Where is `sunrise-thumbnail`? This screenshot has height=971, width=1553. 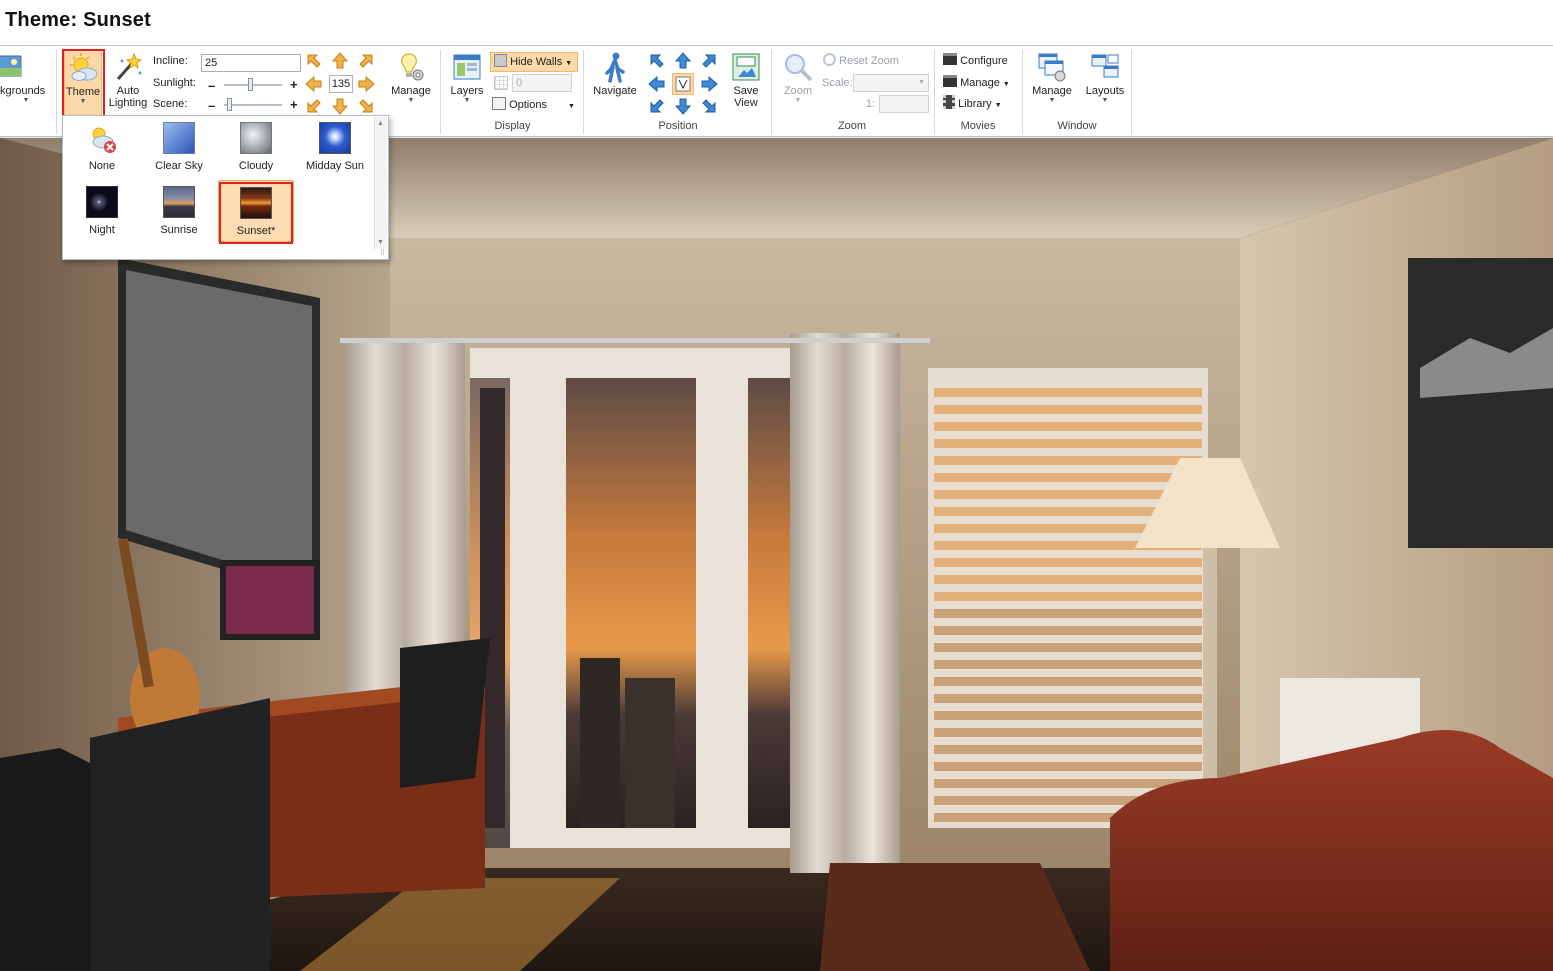 sunrise-thumbnail is located at coordinates (179, 202).